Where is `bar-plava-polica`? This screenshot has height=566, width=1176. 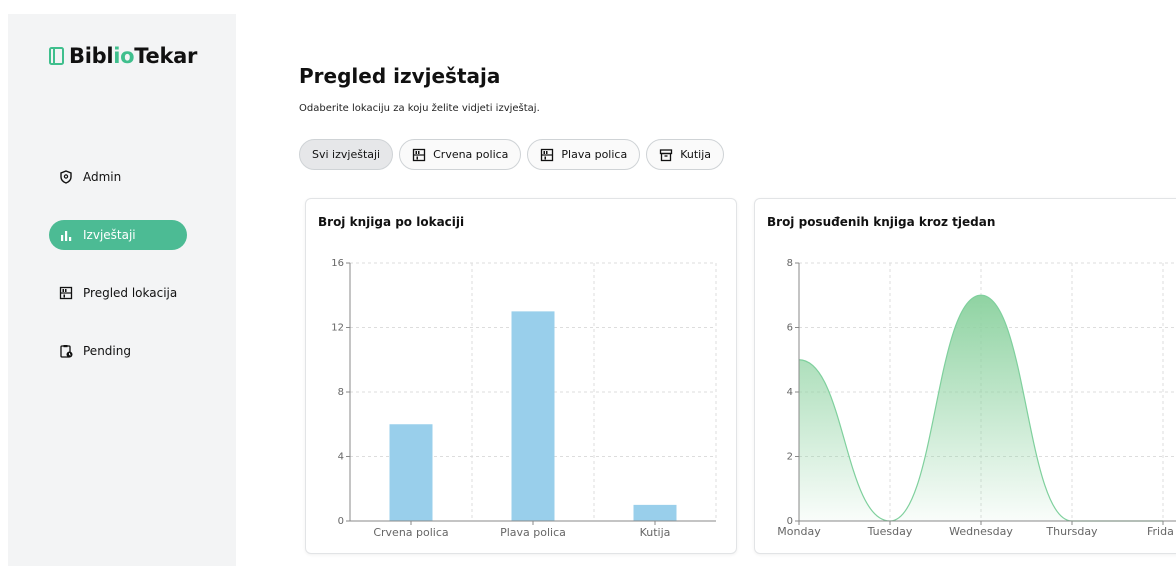
bar-plava-polica is located at coordinates (533, 416).